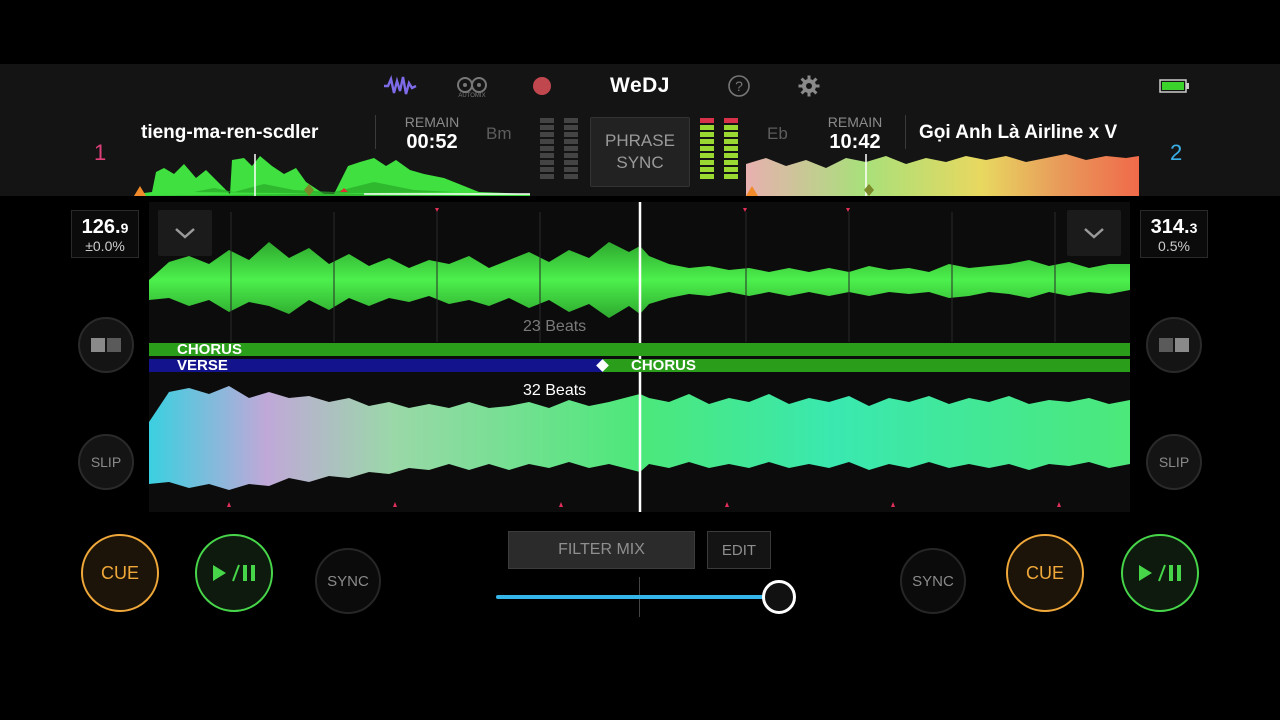  I want to click on deck1-bpm-decimal: 9, so click(124, 228).